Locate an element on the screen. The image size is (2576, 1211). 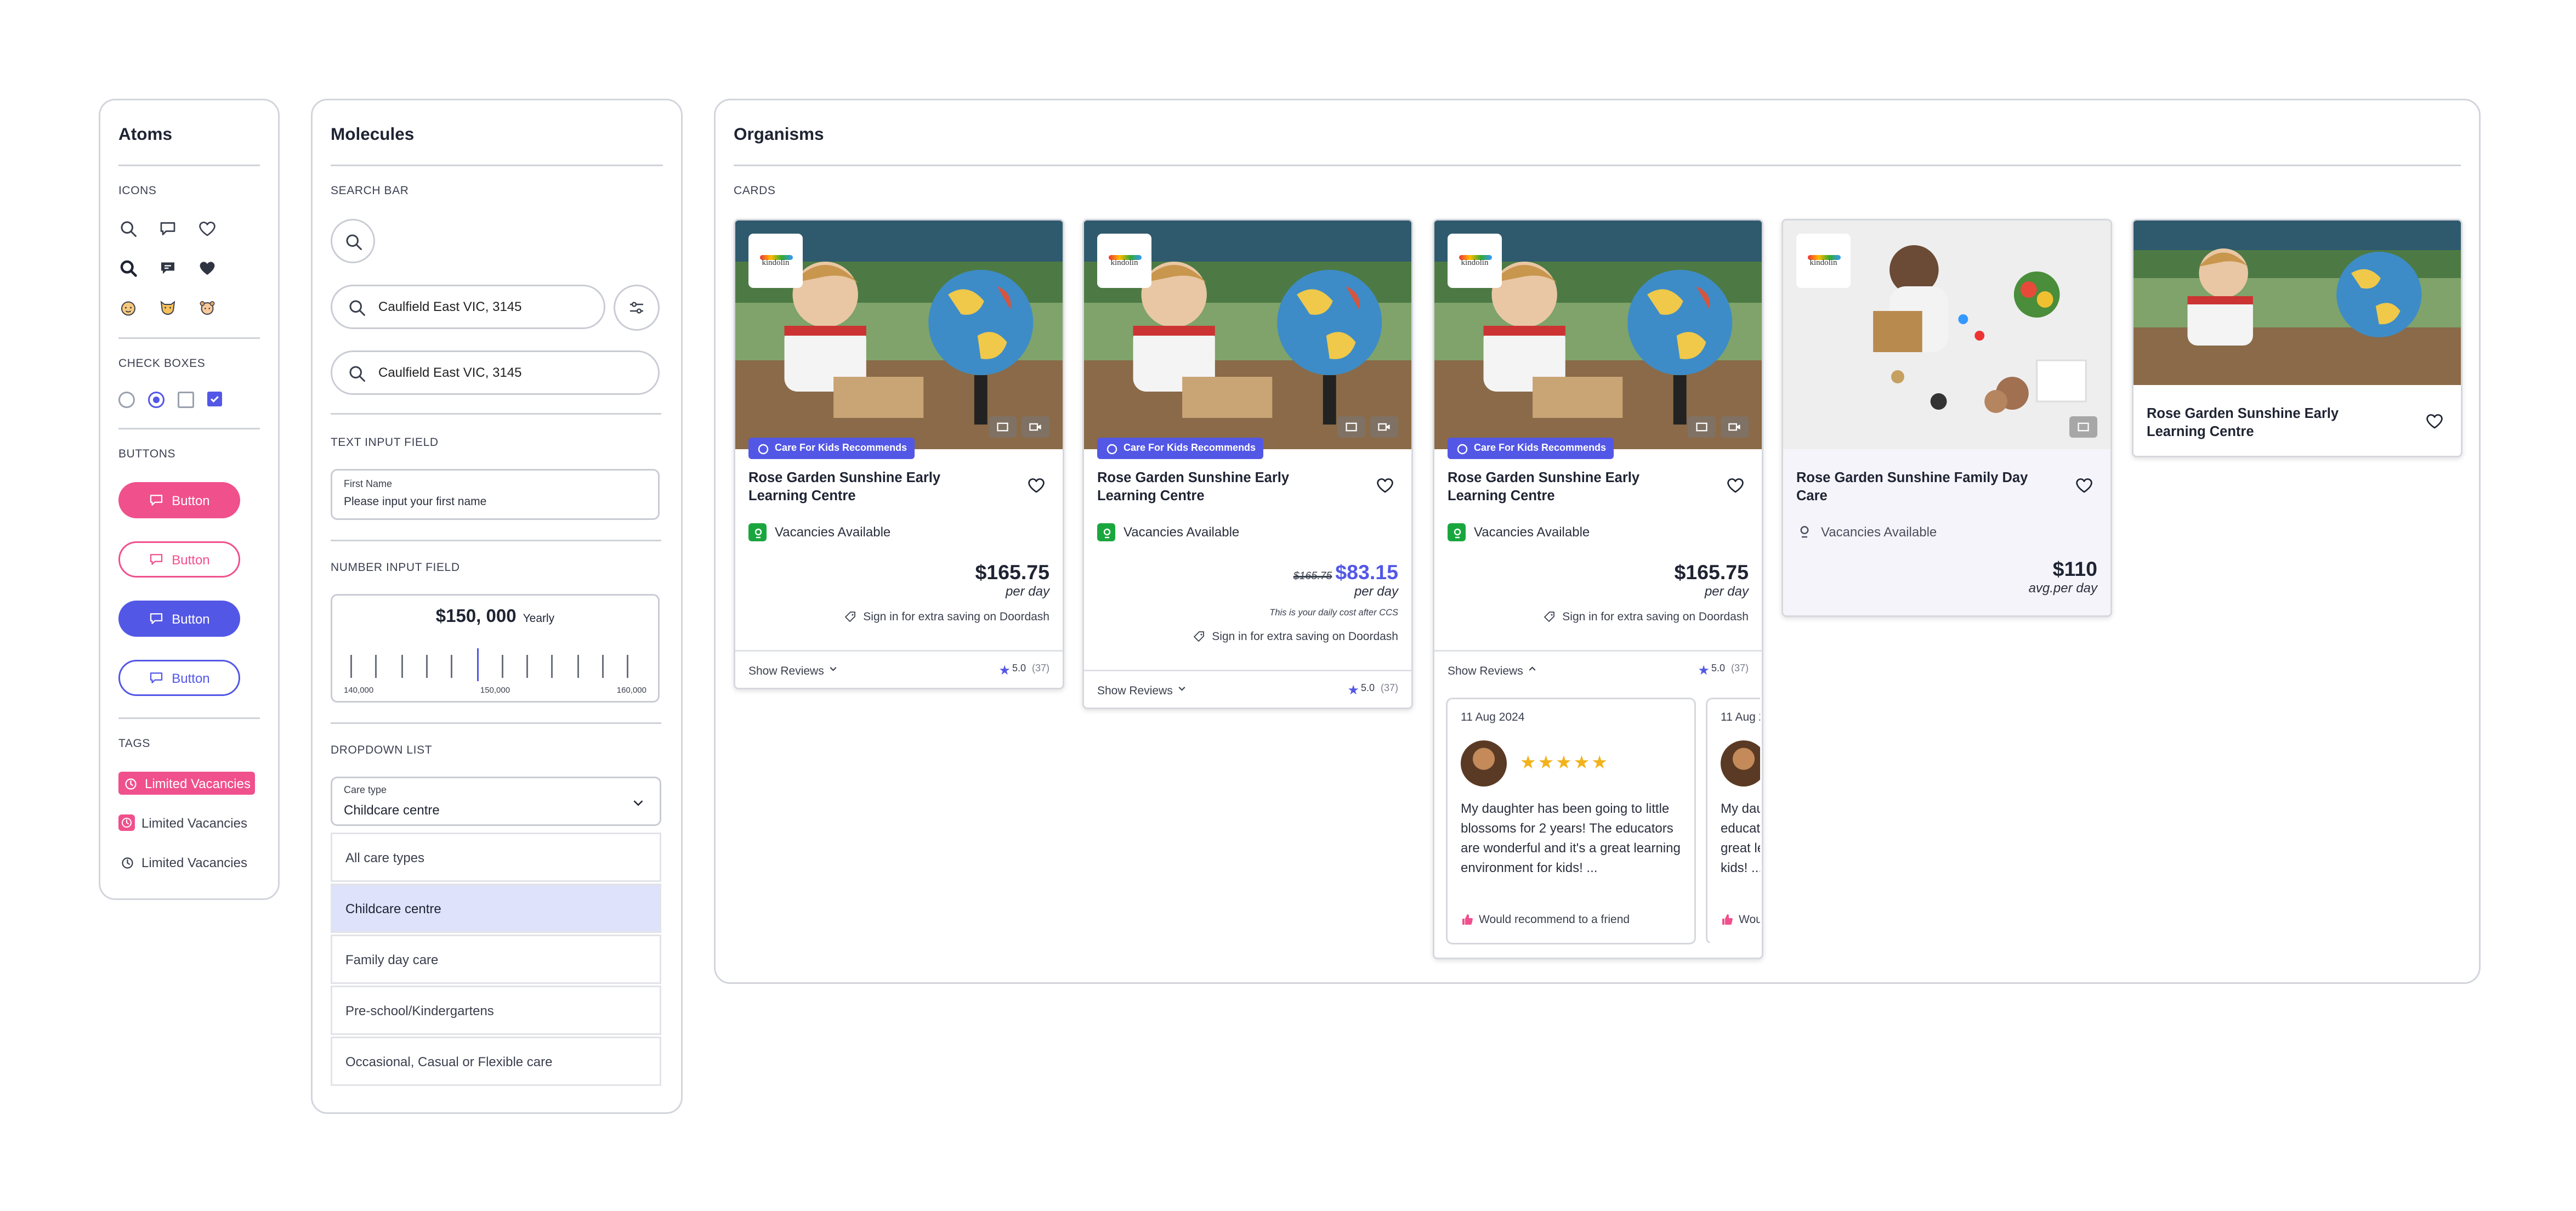
search-bar-wide: Caulfield East VIC, 3145 is located at coordinates (496, 373).